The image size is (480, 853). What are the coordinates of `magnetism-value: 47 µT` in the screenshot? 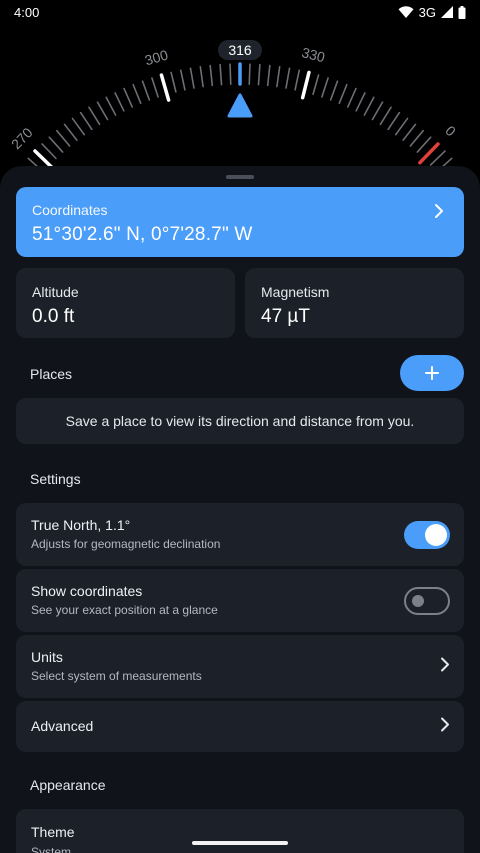 It's located at (285, 316).